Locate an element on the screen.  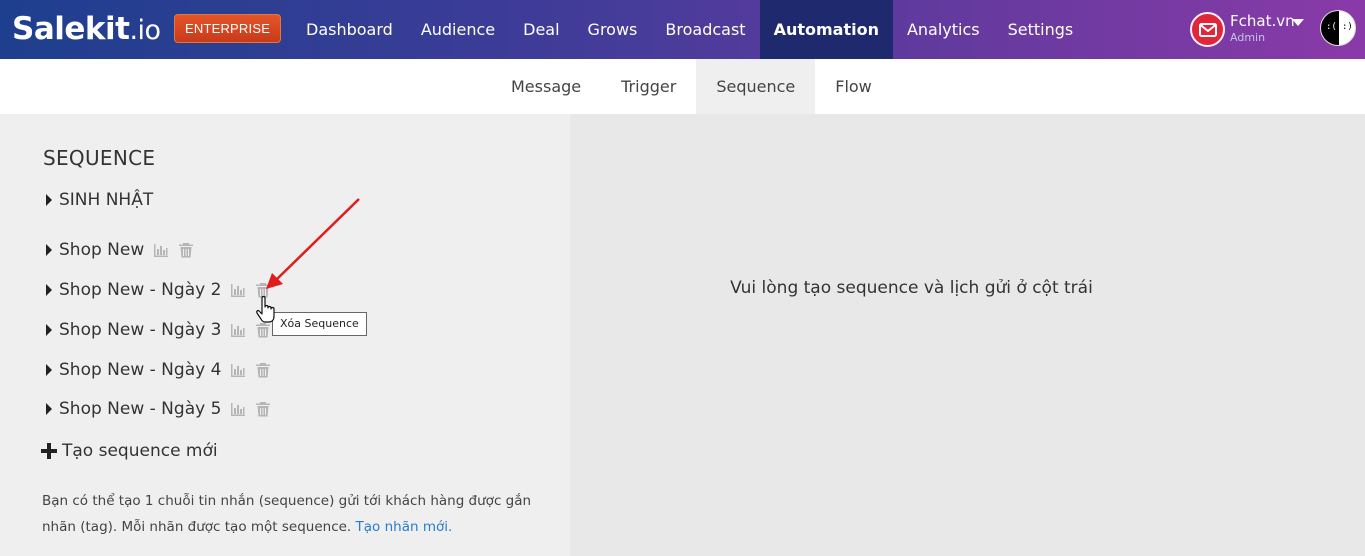
sequence-item: Shop New - Ngày 5 is located at coordinates (158, 409).